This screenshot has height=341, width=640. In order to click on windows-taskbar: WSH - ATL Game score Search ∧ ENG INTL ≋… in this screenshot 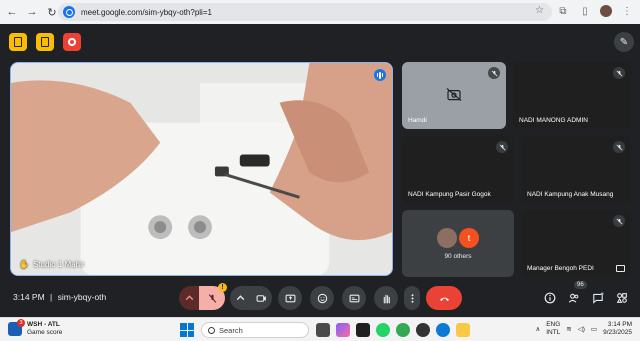, I will do `click(320, 329)`.